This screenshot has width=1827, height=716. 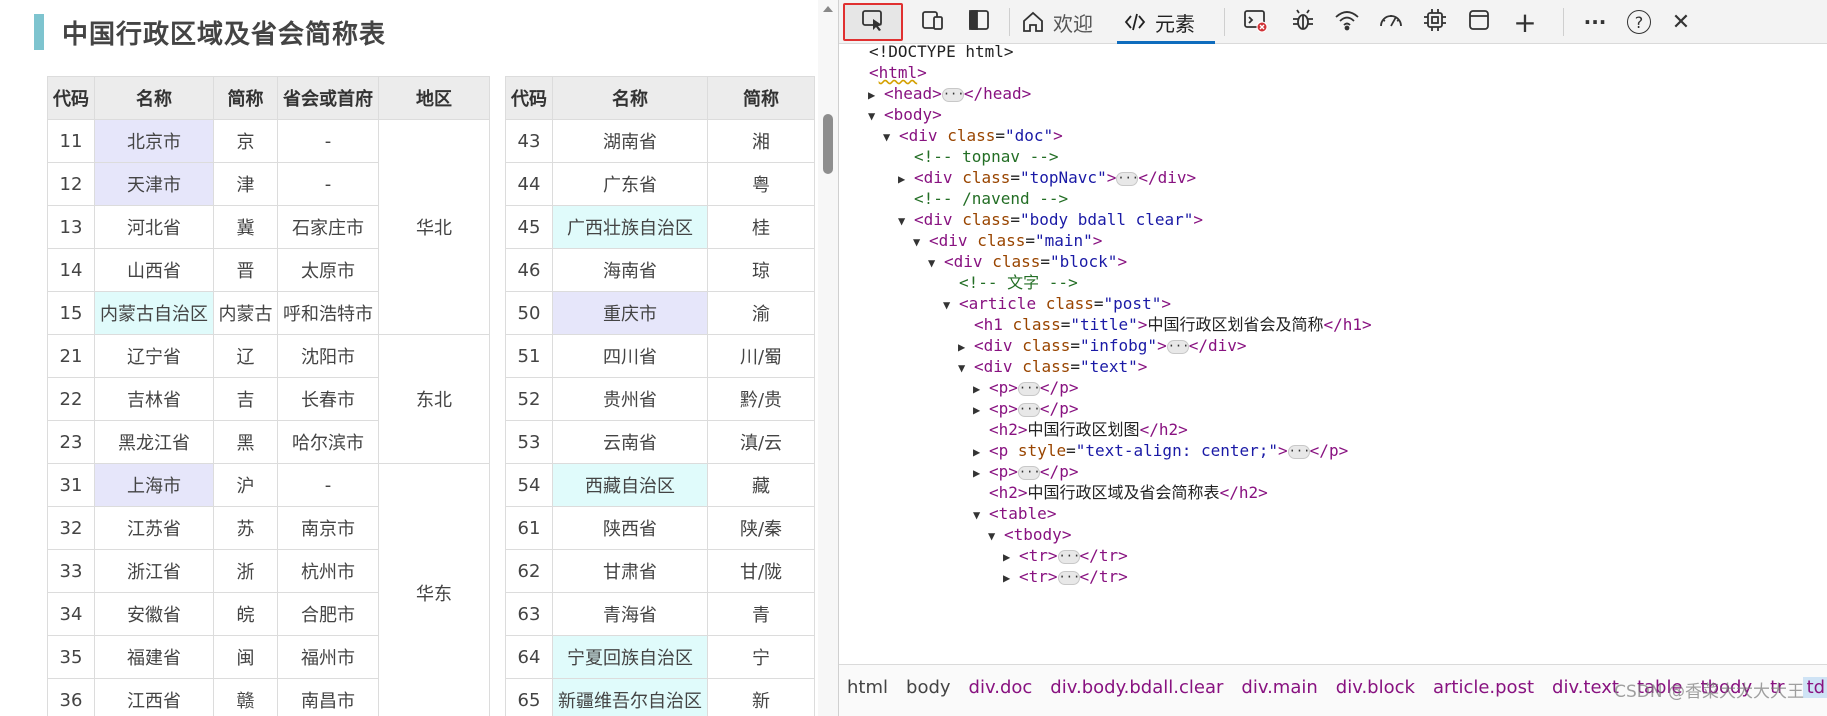 I want to click on cell-name: 天津市, so click(x=154, y=184).